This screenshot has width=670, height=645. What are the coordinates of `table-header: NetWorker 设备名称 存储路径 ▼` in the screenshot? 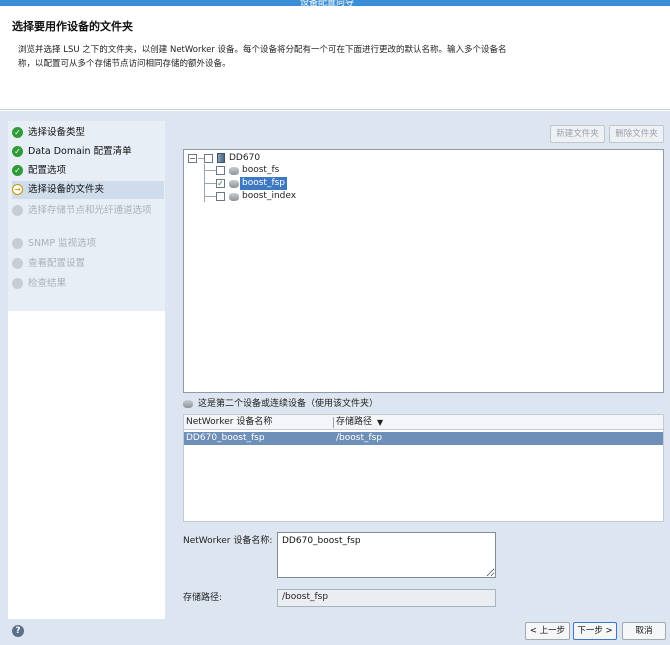 It's located at (423, 422).